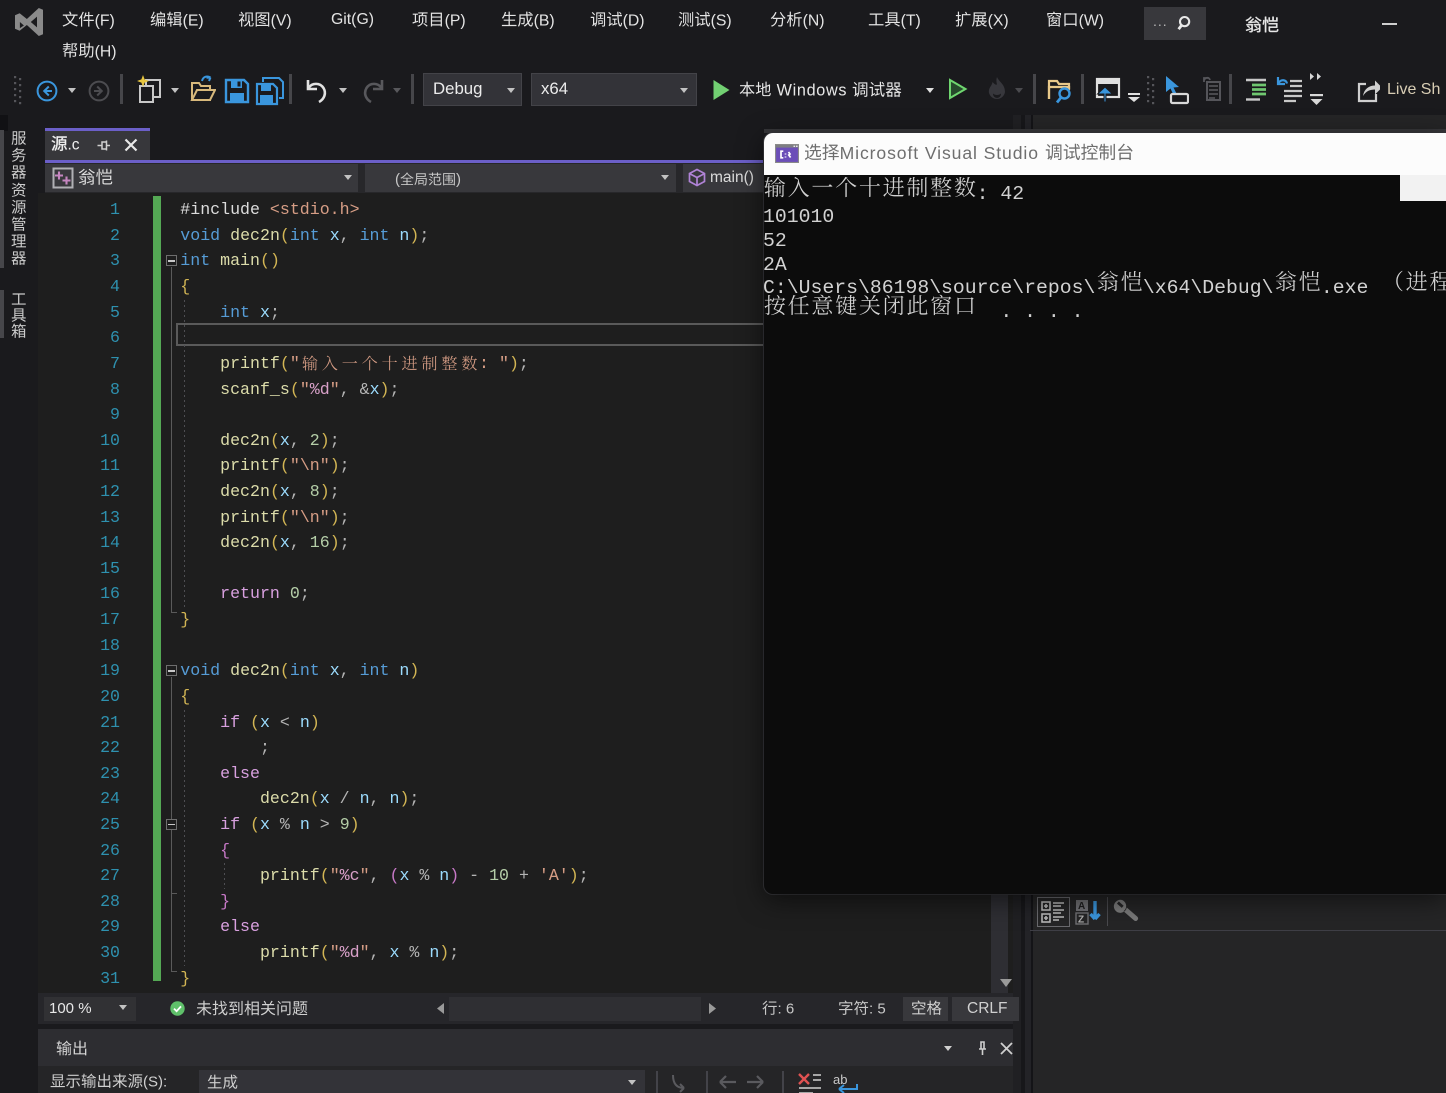  Describe the element at coordinates (1081, 906) in the screenshot. I see `svg-text: A` at that location.